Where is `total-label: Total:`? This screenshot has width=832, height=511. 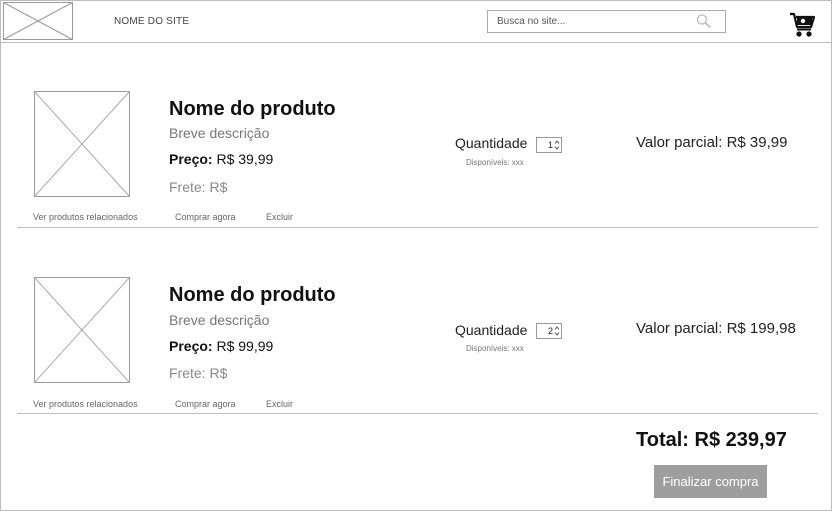 total-label: Total: is located at coordinates (662, 440).